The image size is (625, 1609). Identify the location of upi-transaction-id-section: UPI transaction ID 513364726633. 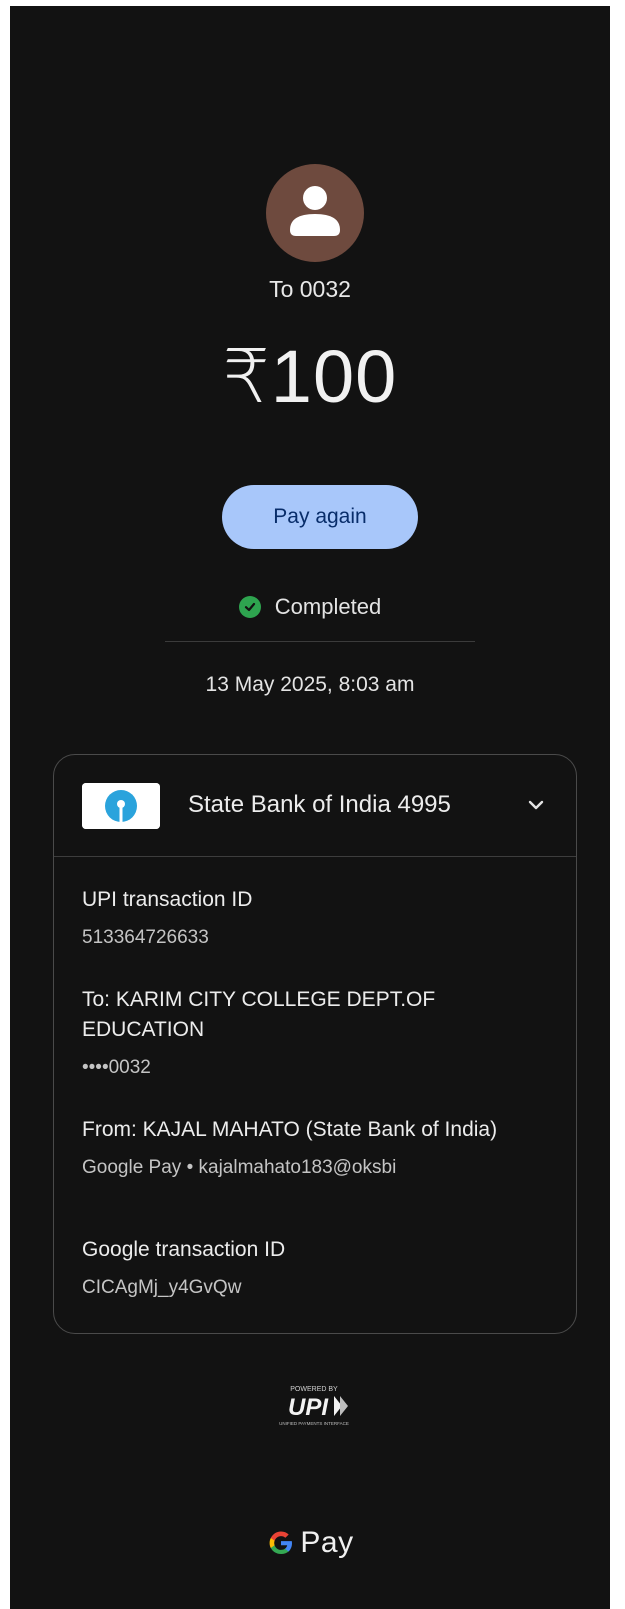
(317, 918).